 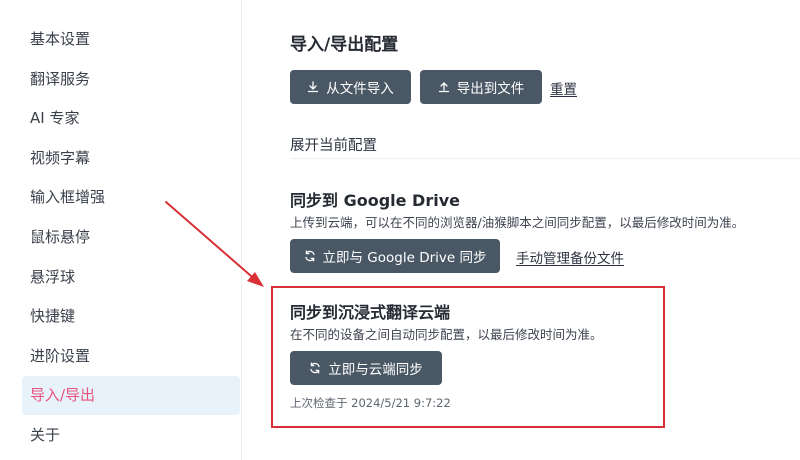 I want to click on sync-google-drive-label: 立即与 Google Drive 同步, so click(x=404, y=258).